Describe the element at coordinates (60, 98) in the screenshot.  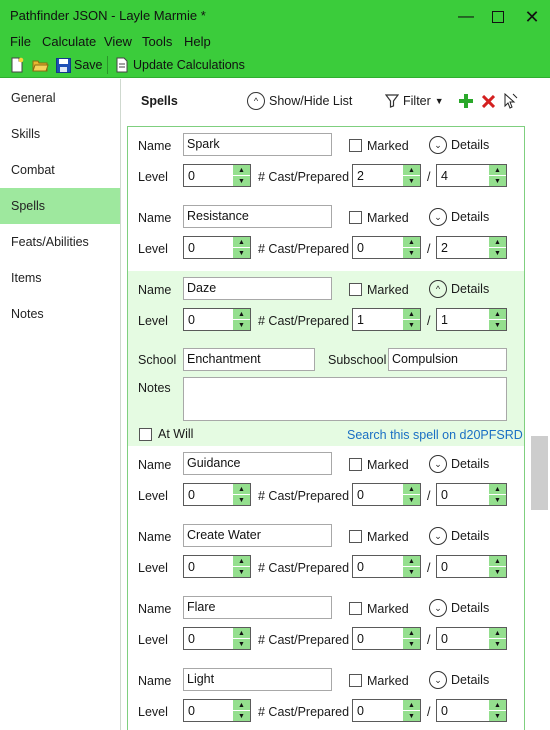
I see `sidebar-item-general: General` at that location.